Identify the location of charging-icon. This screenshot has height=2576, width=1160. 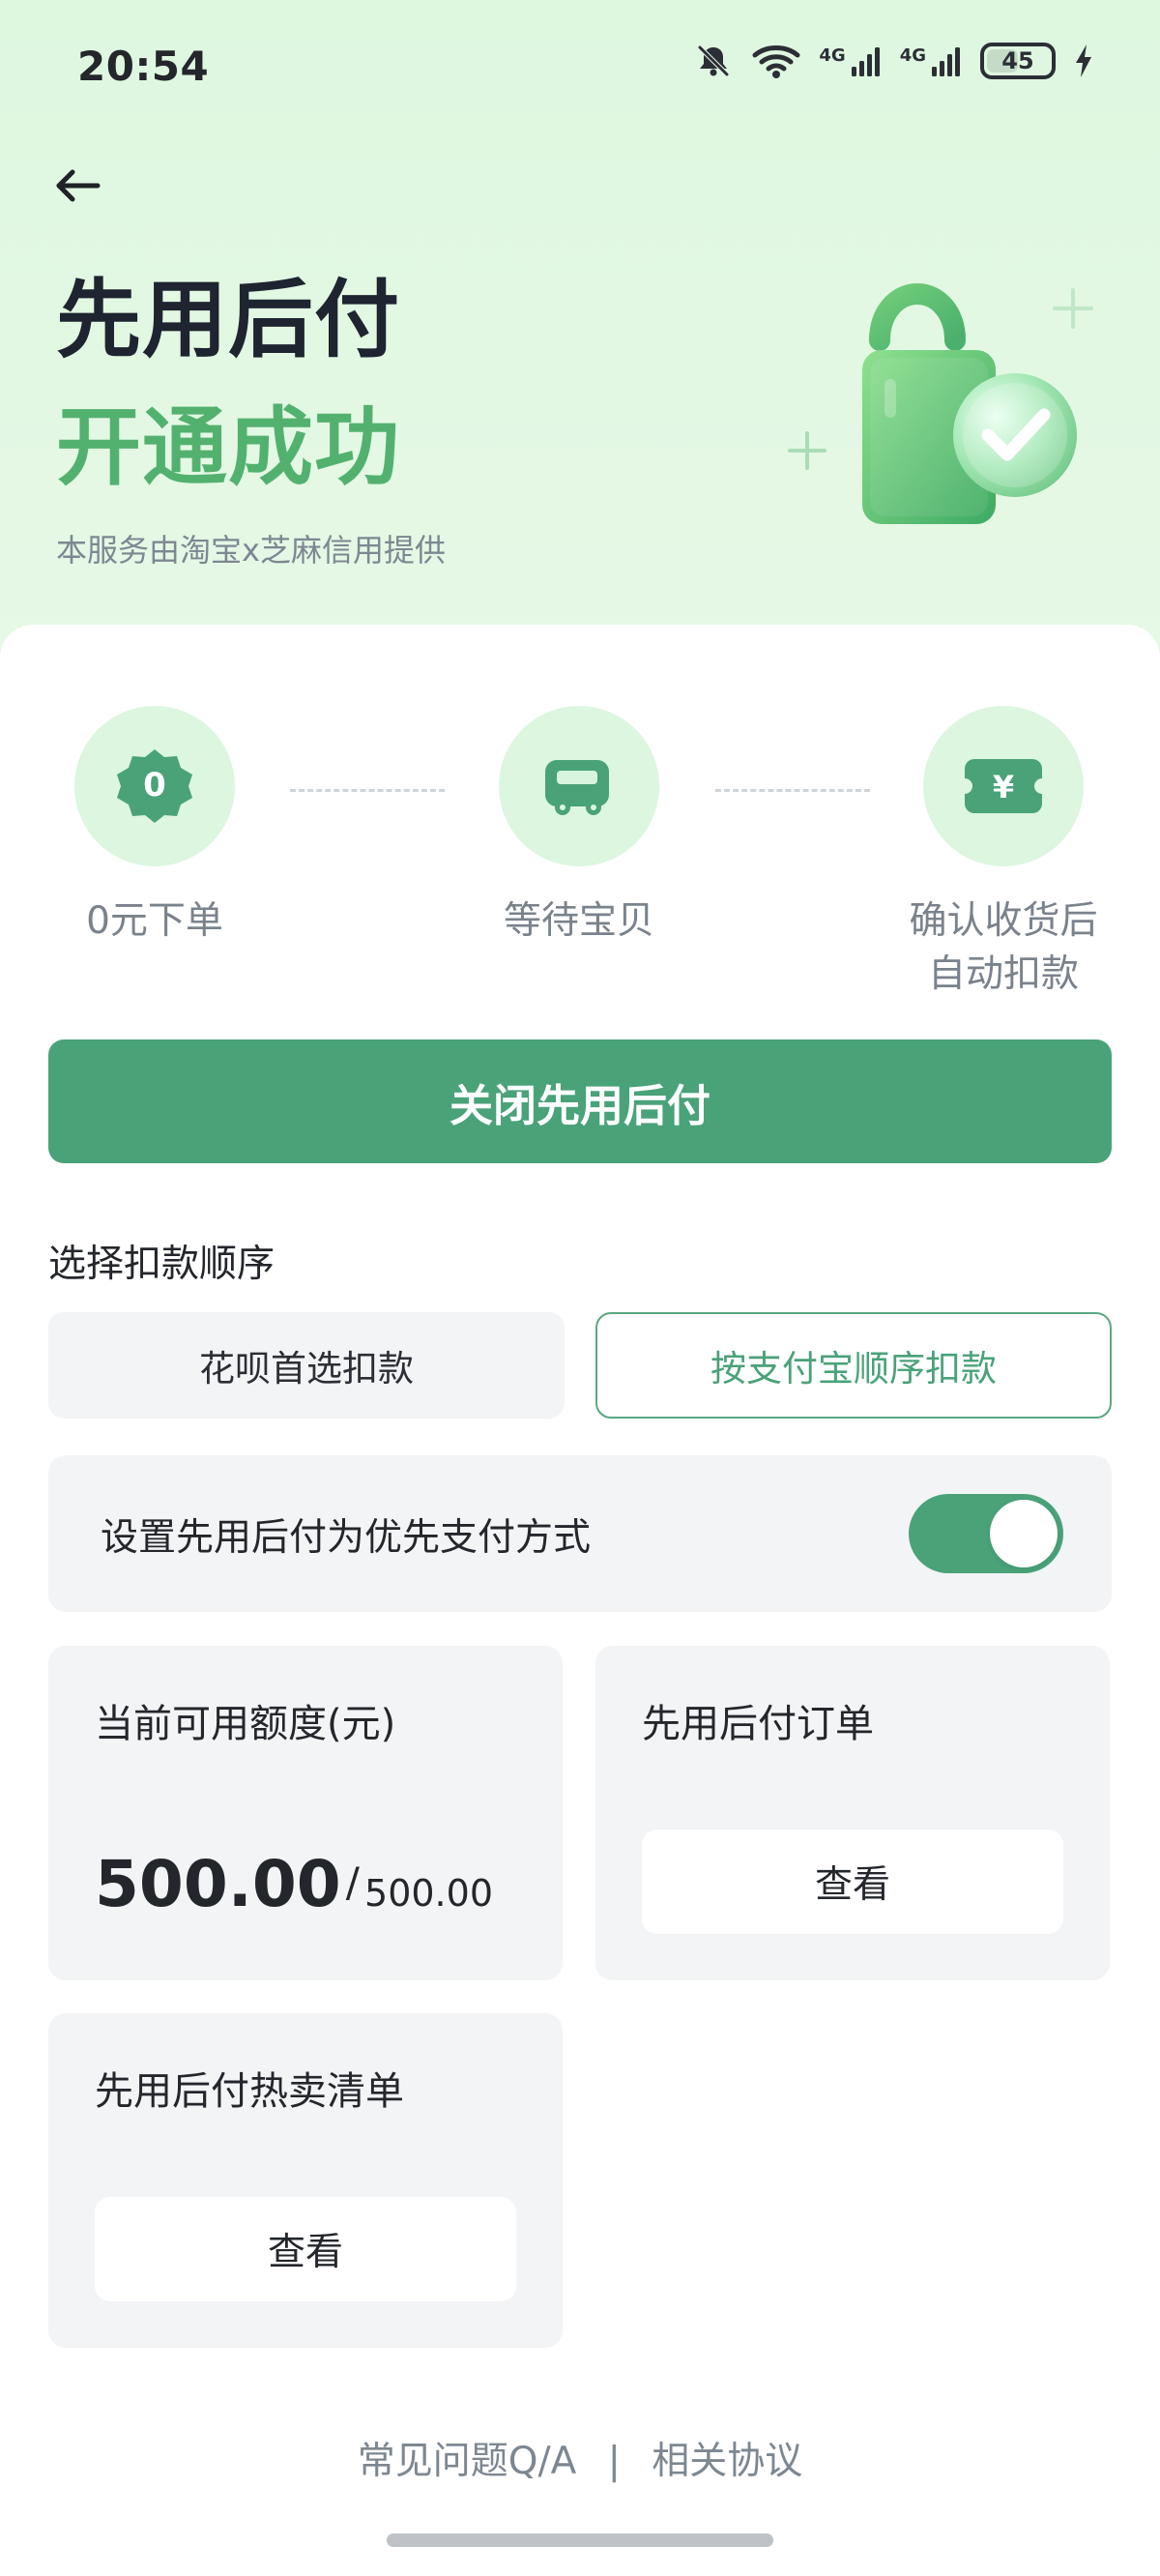
(1083, 60).